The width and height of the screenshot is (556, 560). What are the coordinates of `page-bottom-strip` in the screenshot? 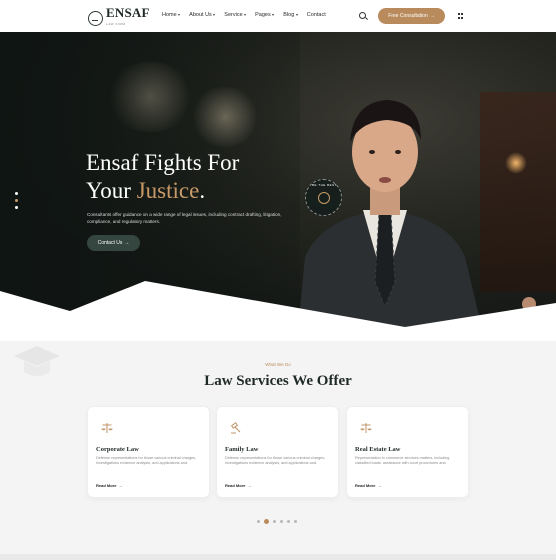 It's located at (278, 557).